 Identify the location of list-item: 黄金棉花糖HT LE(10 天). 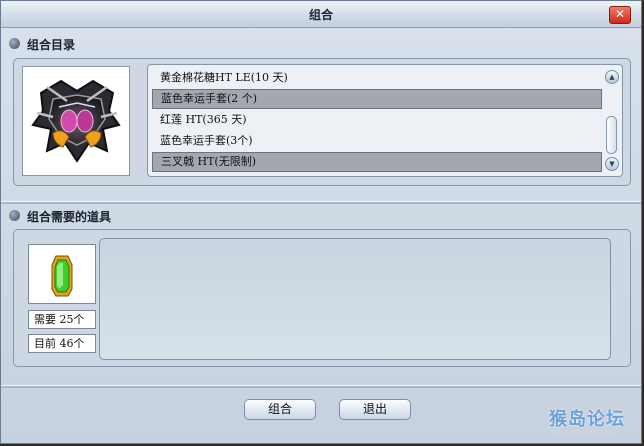
(377, 78).